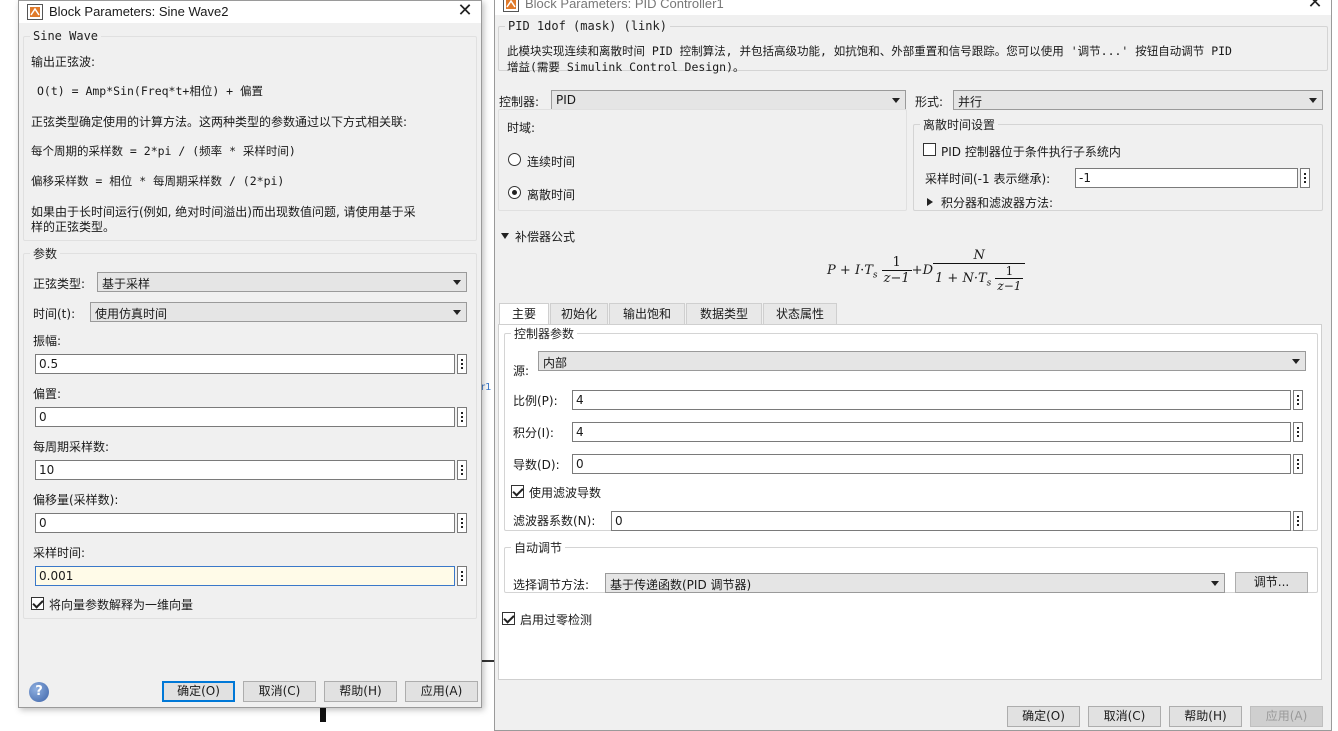 Image resolution: width=1338 pixels, height=731 pixels. What do you see at coordinates (536, 465) in the screenshot?
I see `derivative-label: 导数(D):` at bounding box center [536, 465].